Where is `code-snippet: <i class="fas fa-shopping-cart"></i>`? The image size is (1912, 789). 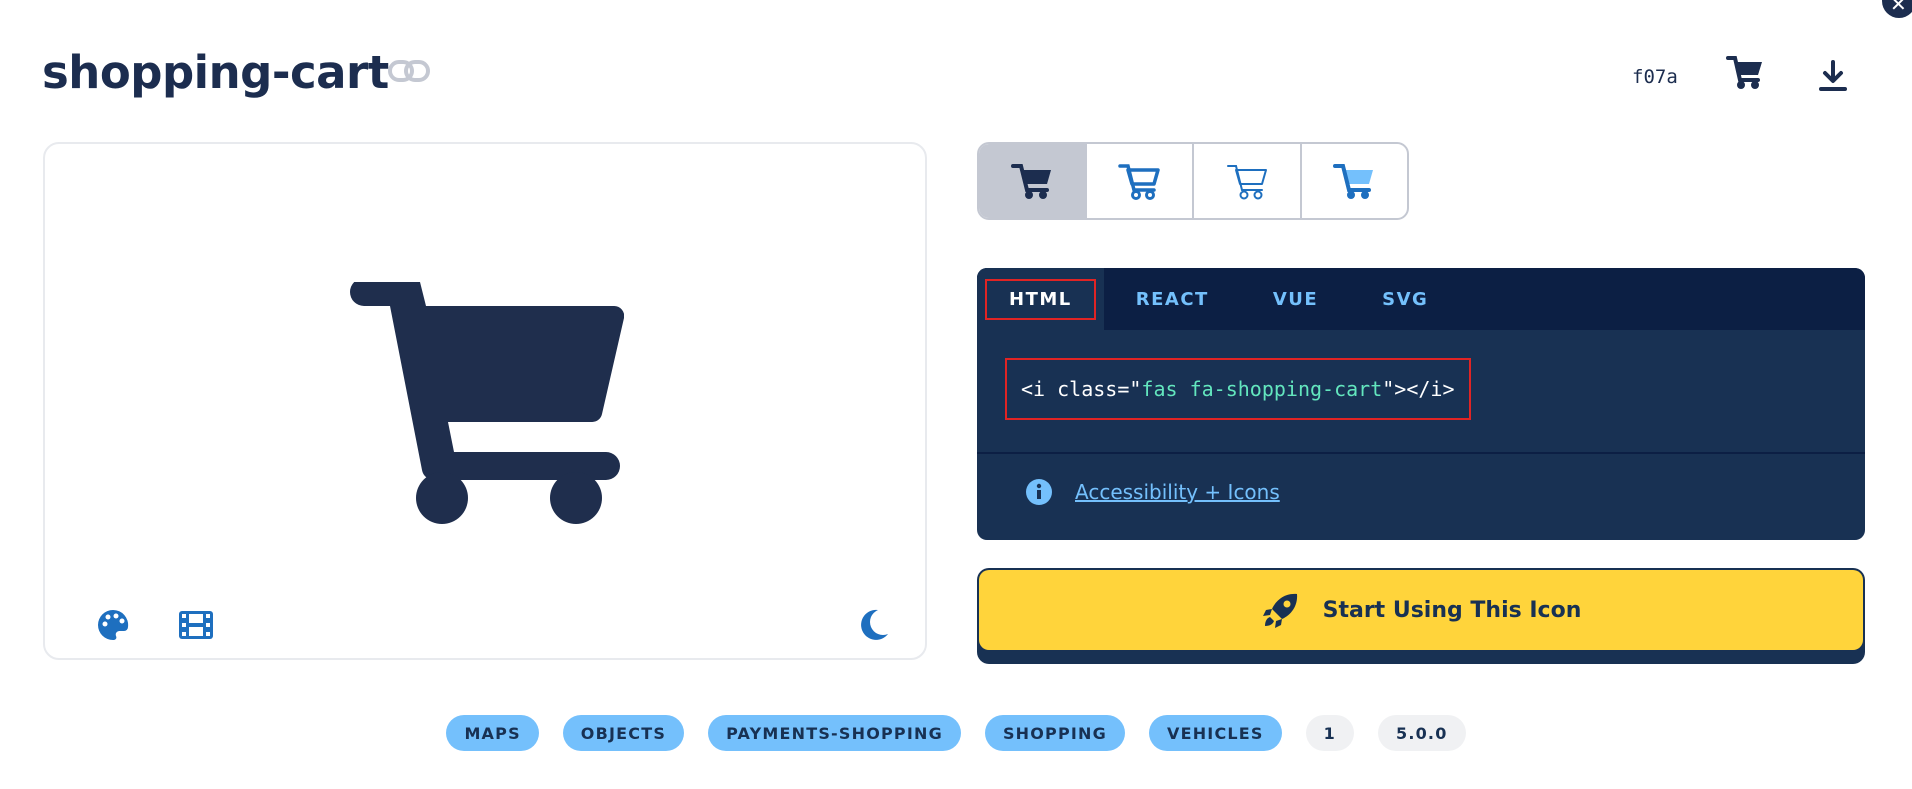
code-snippet: <i class="fas fa-shopping-cart"></i> is located at coordinates (1238, 389).